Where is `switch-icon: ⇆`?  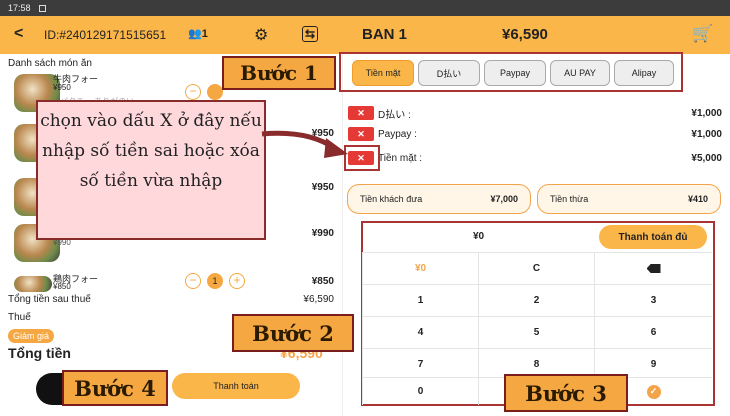 switch-icon: ⇆ is located at coordinates (310, 34).